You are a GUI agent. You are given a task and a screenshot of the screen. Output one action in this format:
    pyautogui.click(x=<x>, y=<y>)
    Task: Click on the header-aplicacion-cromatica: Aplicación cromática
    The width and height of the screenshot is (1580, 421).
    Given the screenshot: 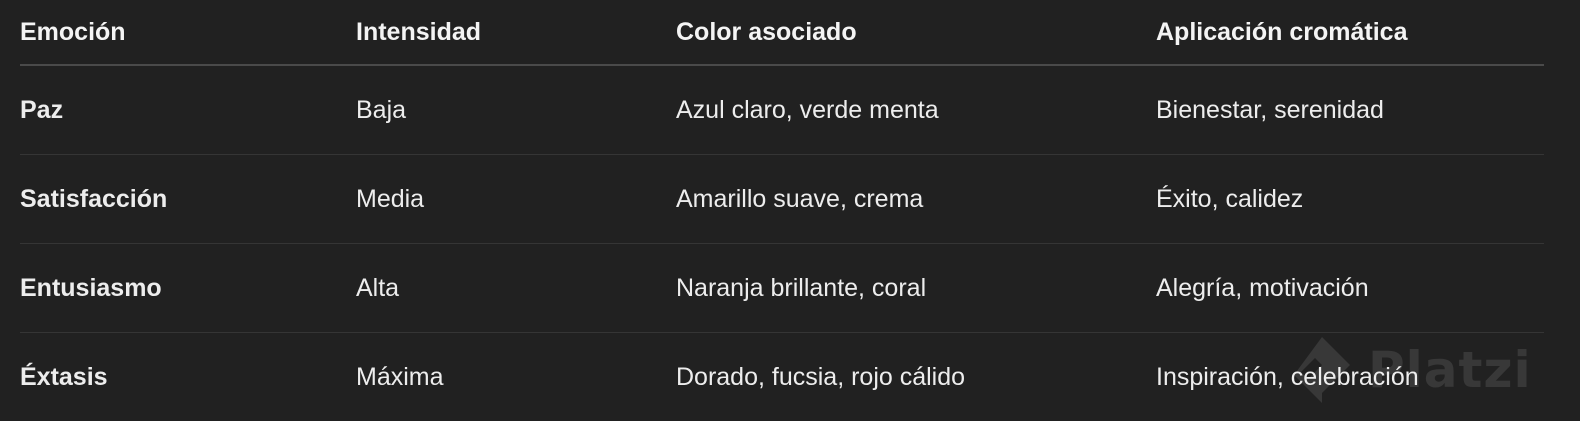 What is the action you would take?
    pyautogui.click(x=1350, y=32)
    